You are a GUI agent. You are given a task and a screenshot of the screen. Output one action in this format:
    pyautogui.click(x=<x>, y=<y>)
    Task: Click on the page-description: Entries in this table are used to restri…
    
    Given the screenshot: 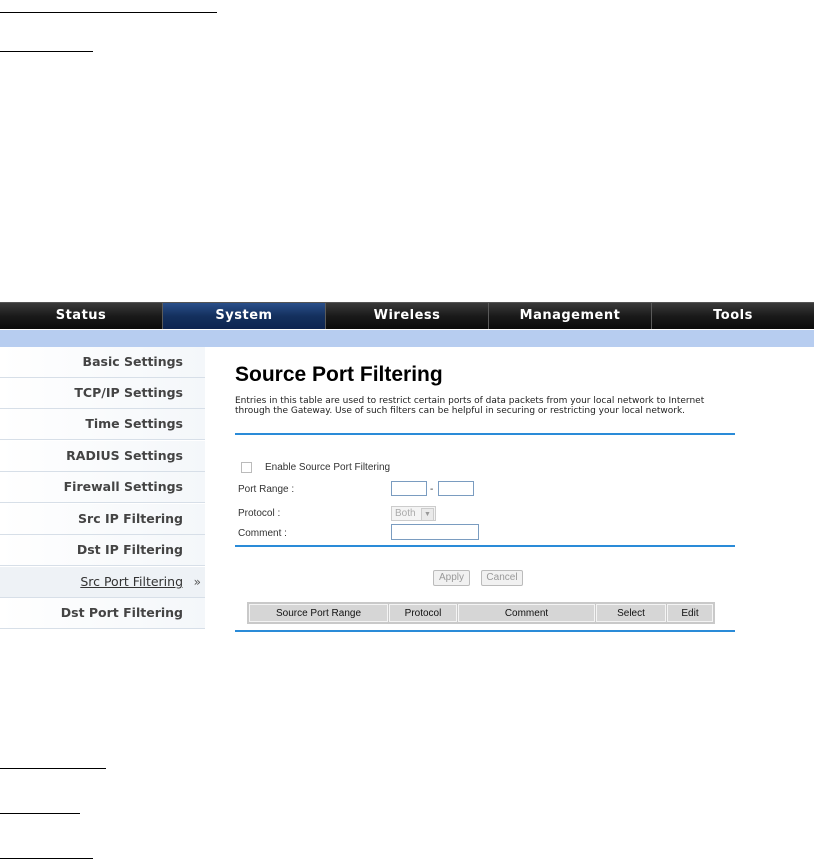 What is the action you would take?
    pyautogui.click(x=470, y=406)
    